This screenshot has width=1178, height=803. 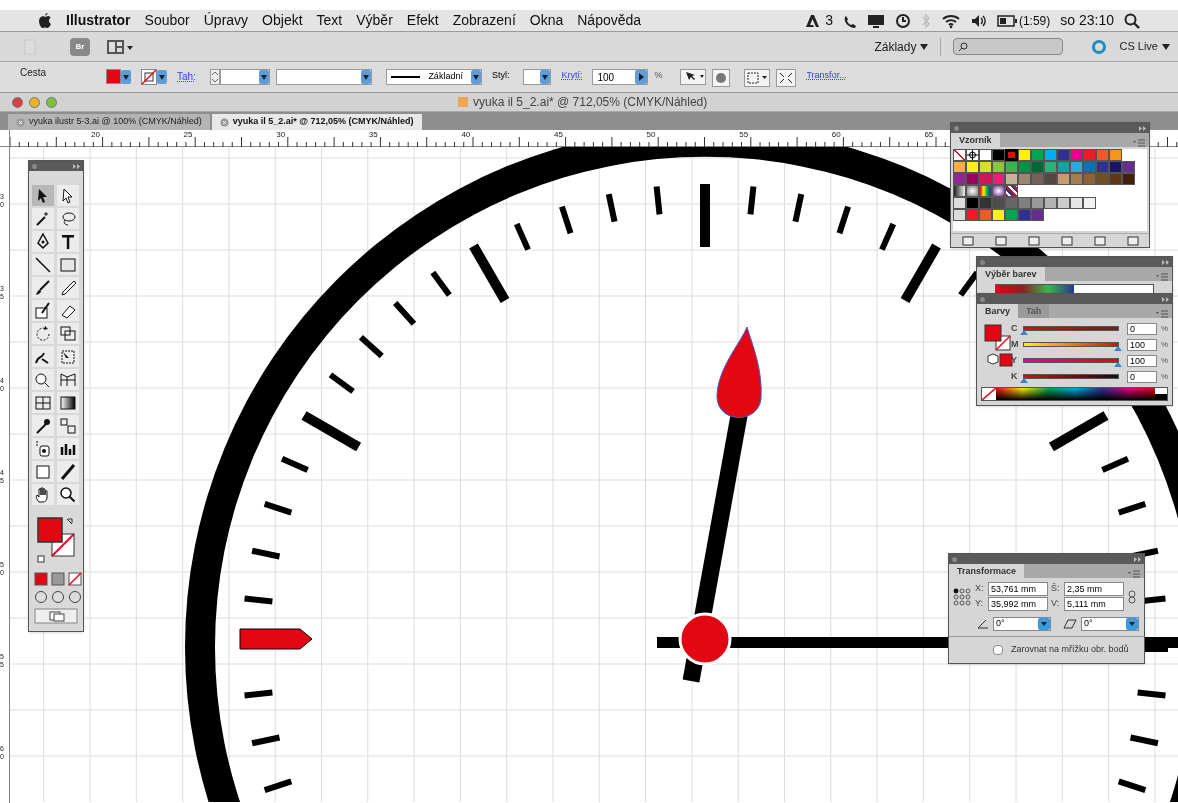 What do you see at coordinates (978, 20) in the screenshot?
I see `speaker-icon` at bounding box center [978, 20].